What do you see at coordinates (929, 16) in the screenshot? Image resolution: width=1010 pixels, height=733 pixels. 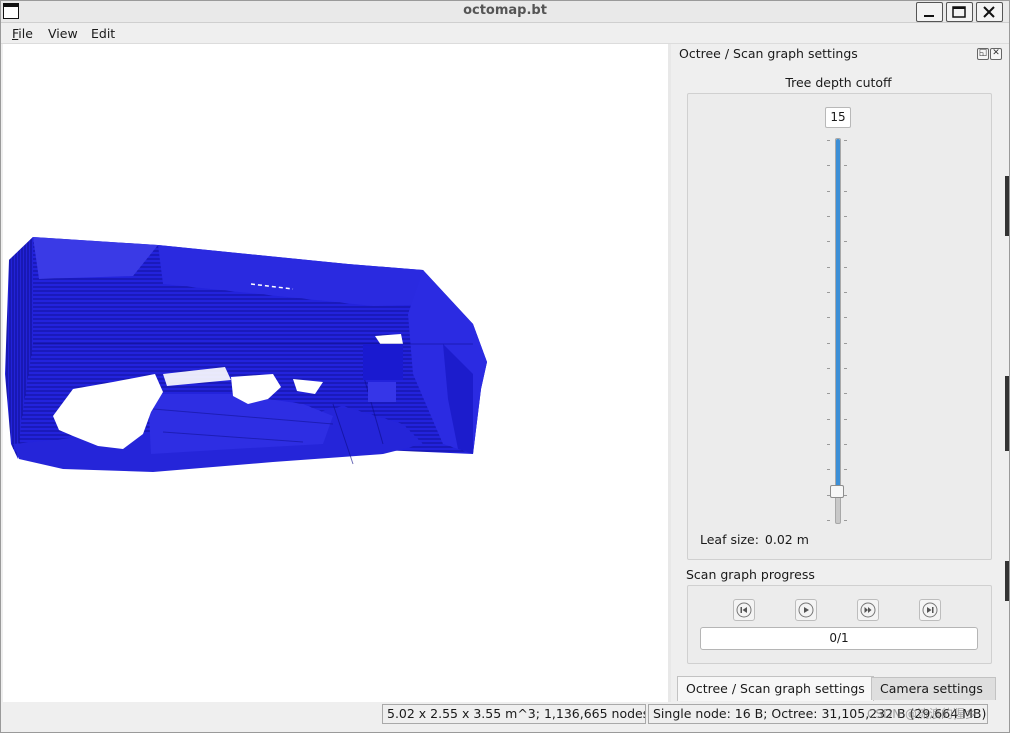 I see `minimize-icon` at bounding box center [929, 16].